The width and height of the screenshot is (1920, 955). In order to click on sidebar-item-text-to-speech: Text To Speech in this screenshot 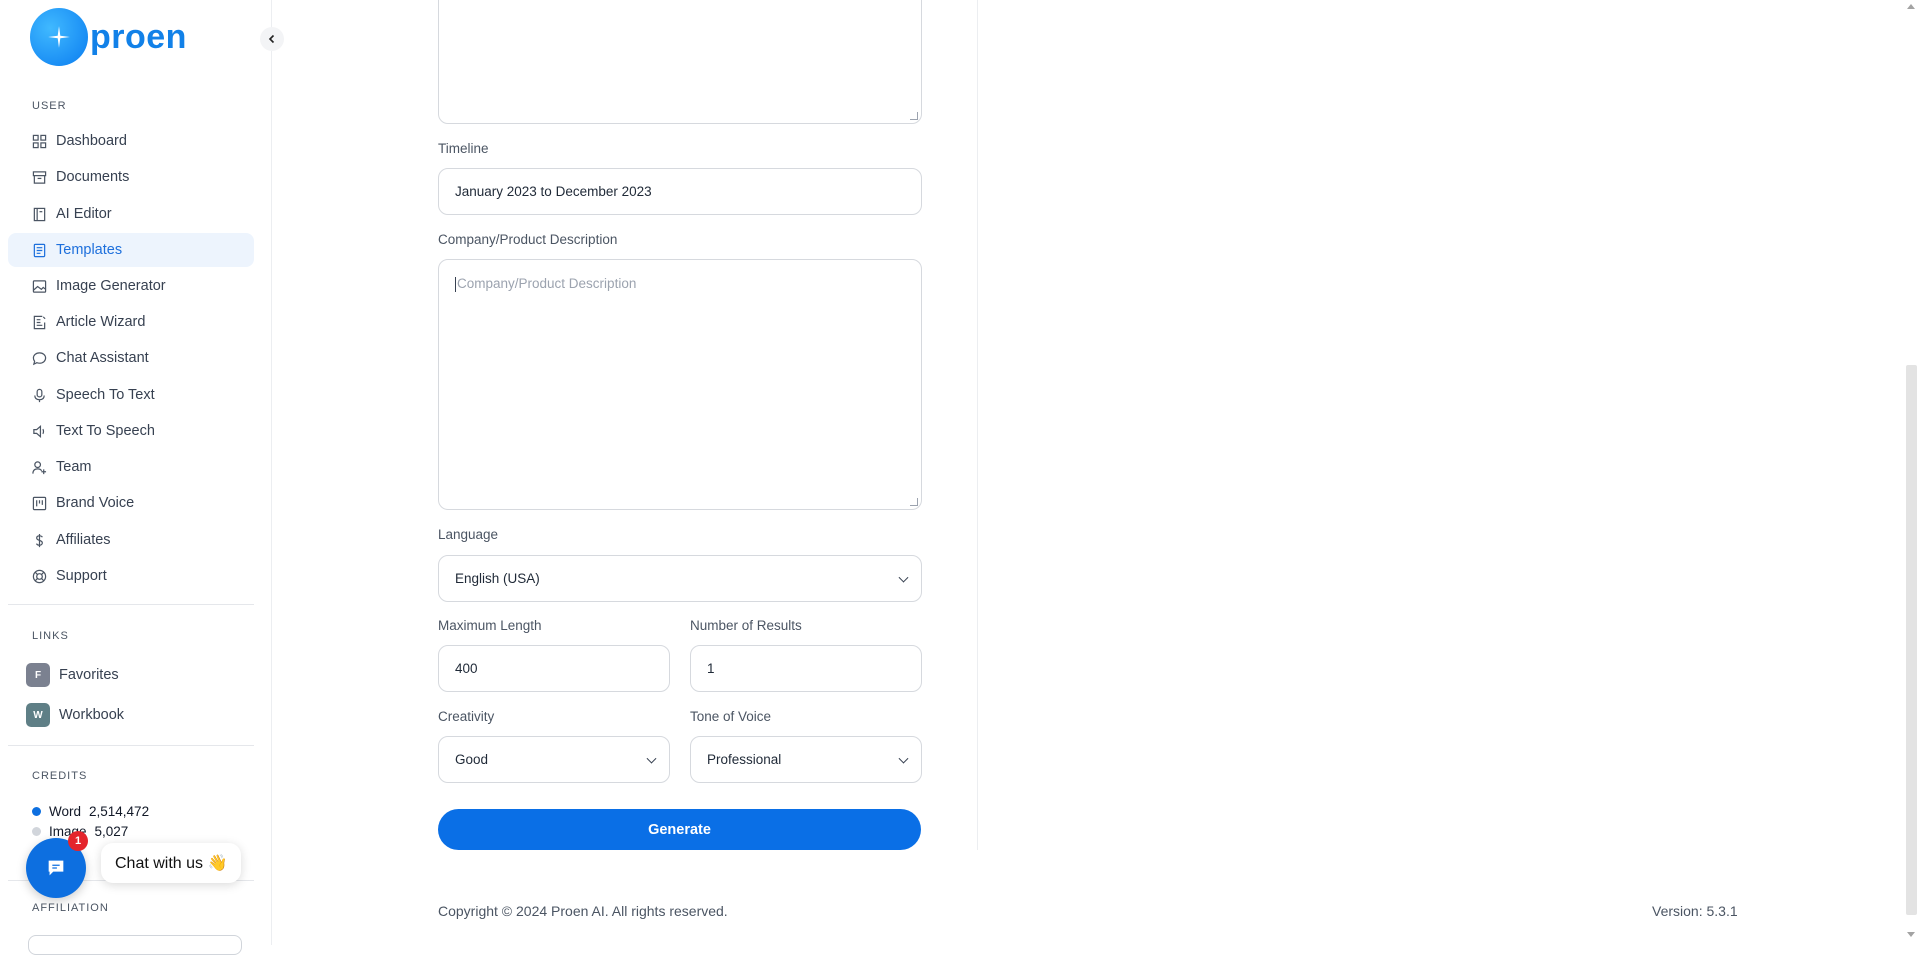, I will do `click(131, 431)`.